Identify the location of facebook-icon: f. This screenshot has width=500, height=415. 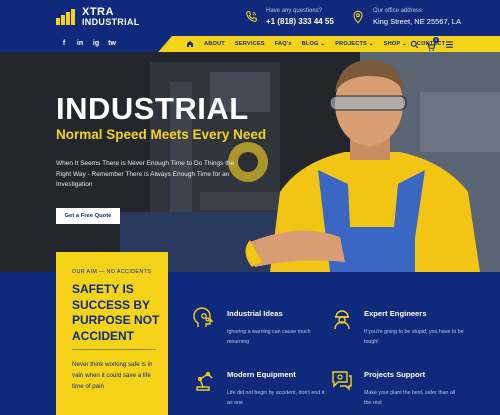
(64, 44).